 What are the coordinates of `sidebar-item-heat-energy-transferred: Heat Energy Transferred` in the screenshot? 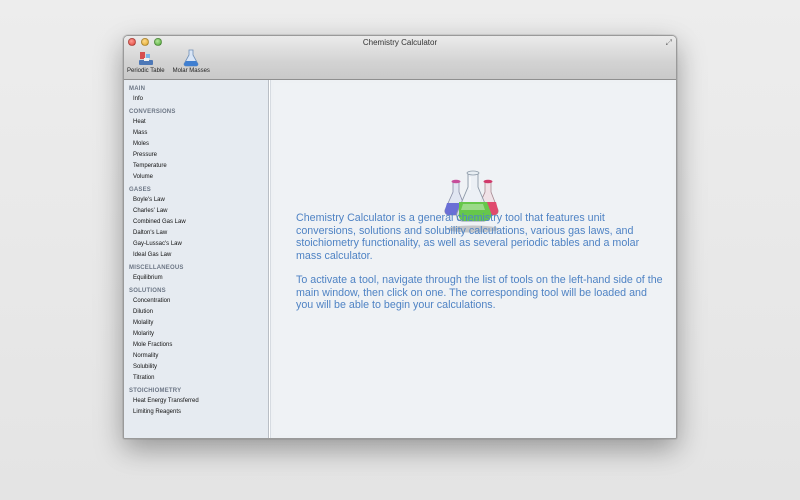 It's located at (196, 401).